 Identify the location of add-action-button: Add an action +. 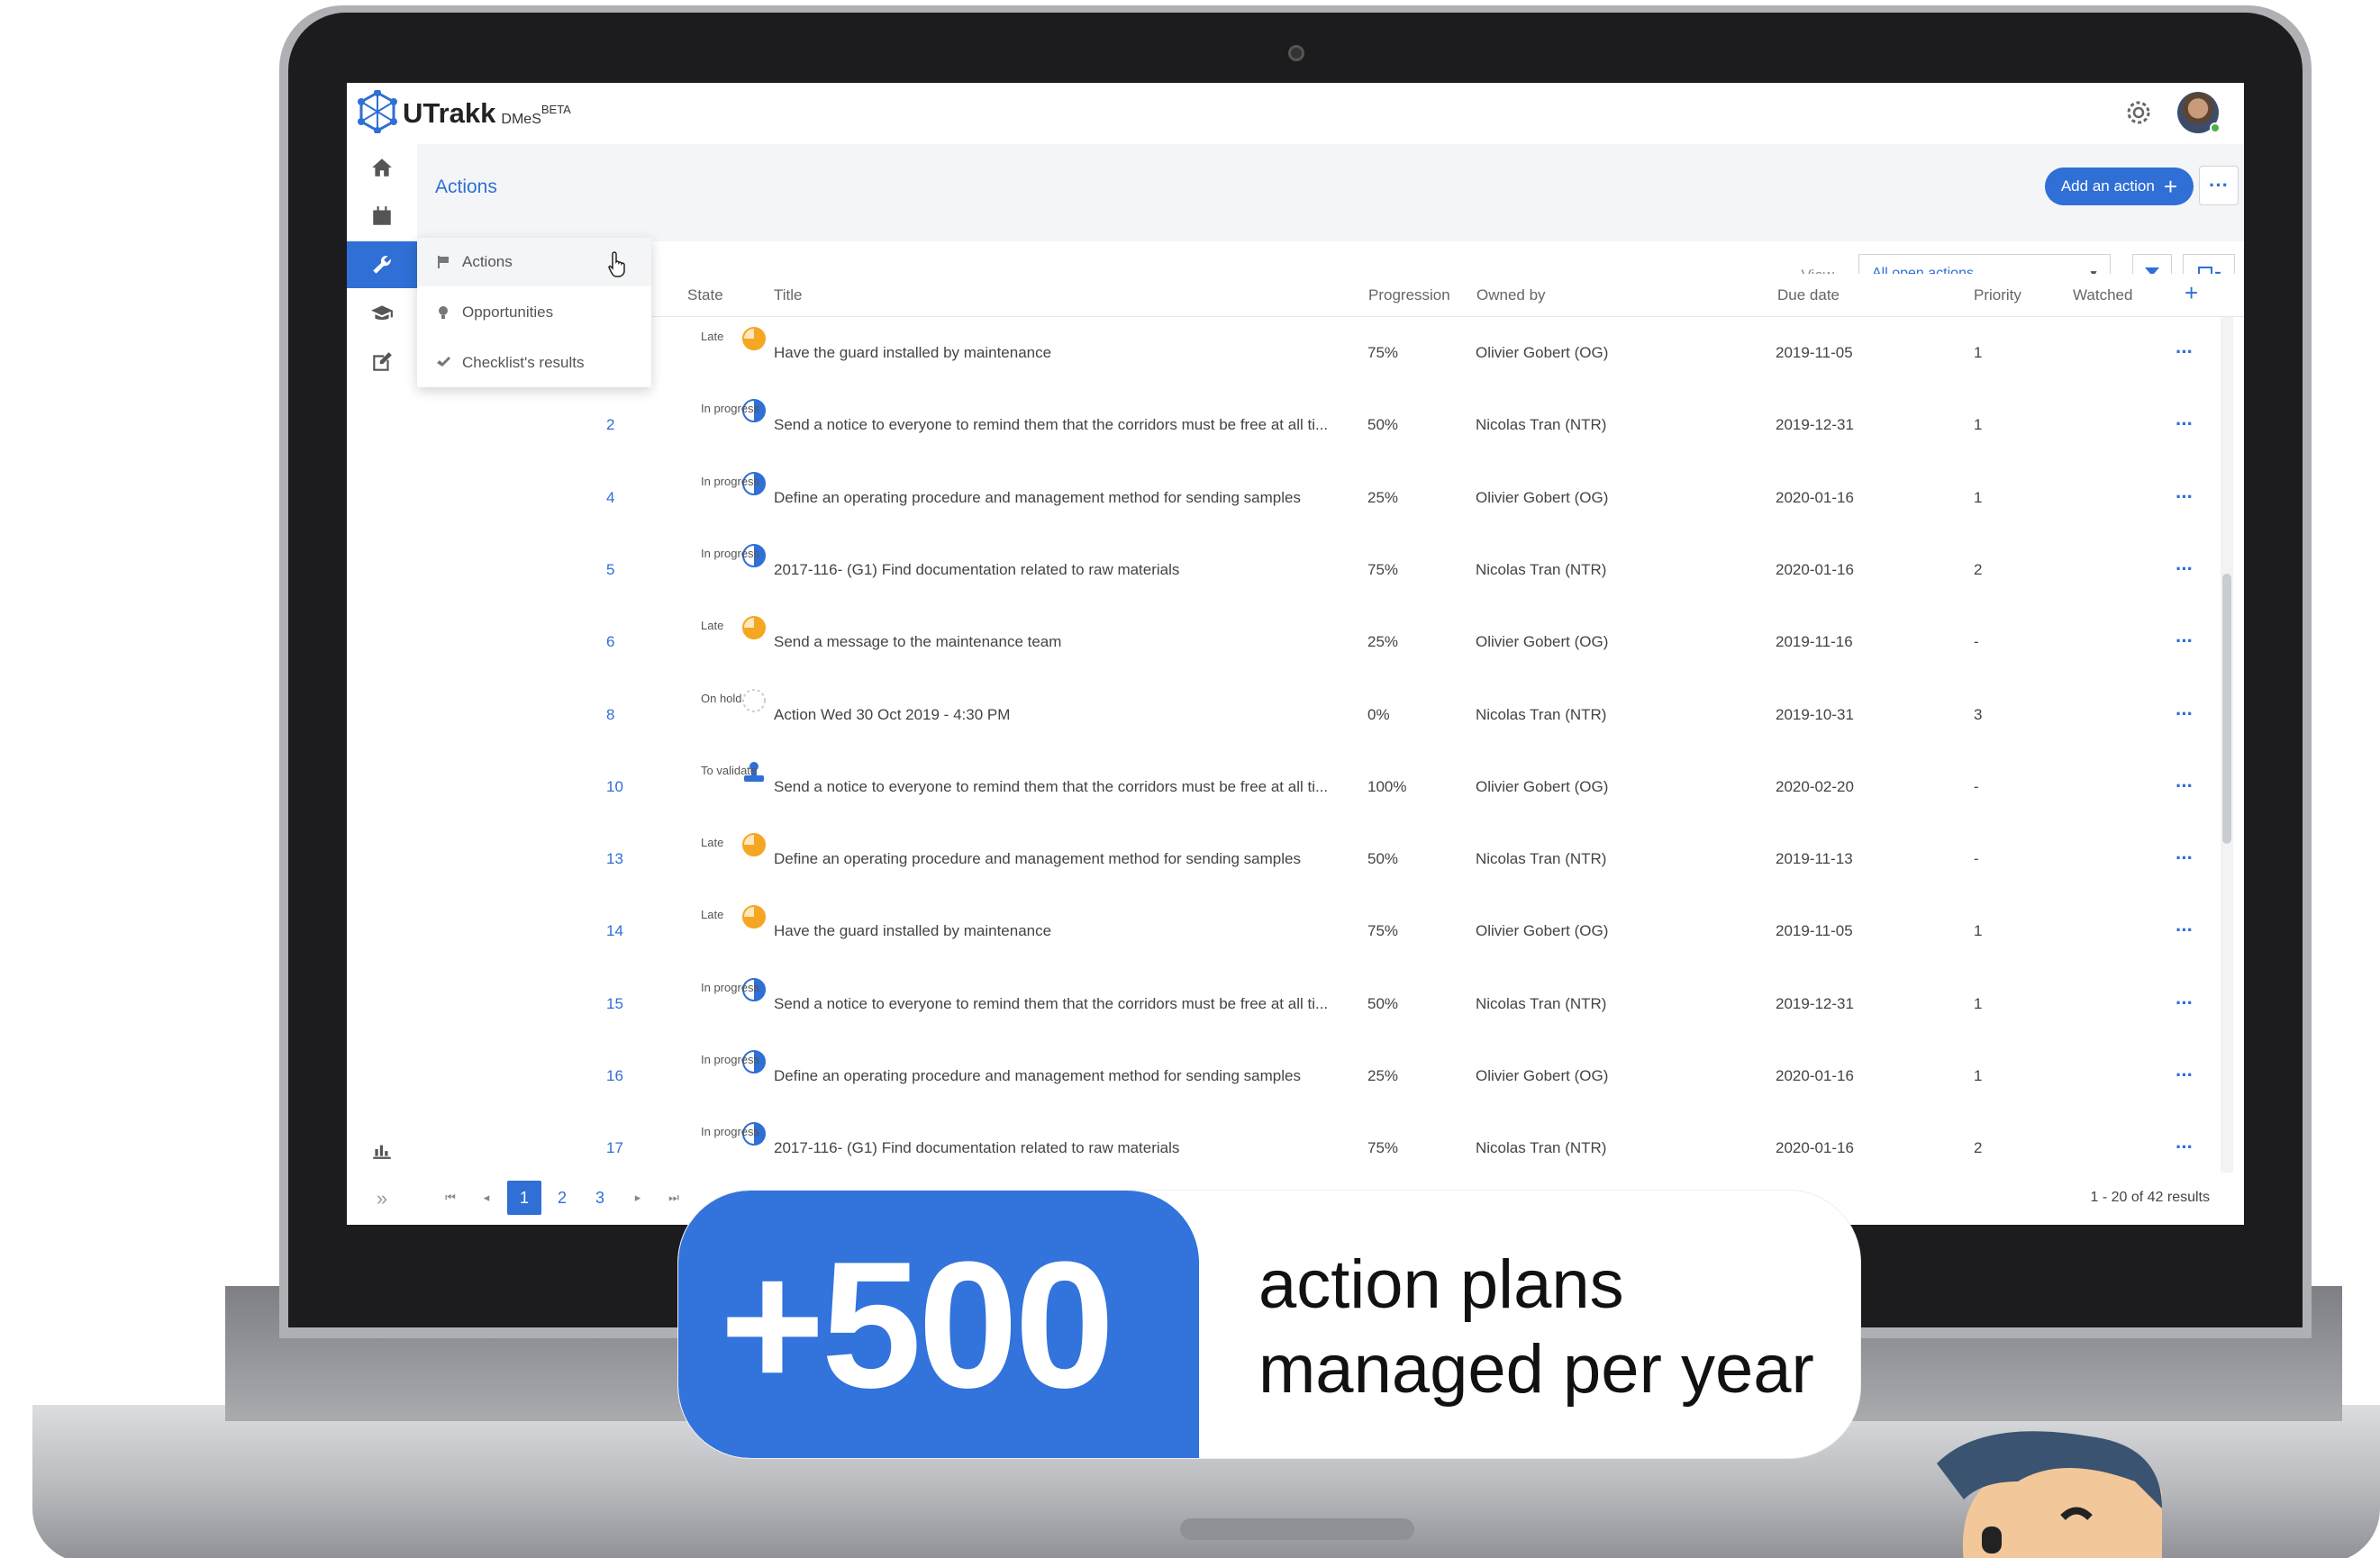
(2119, 186).